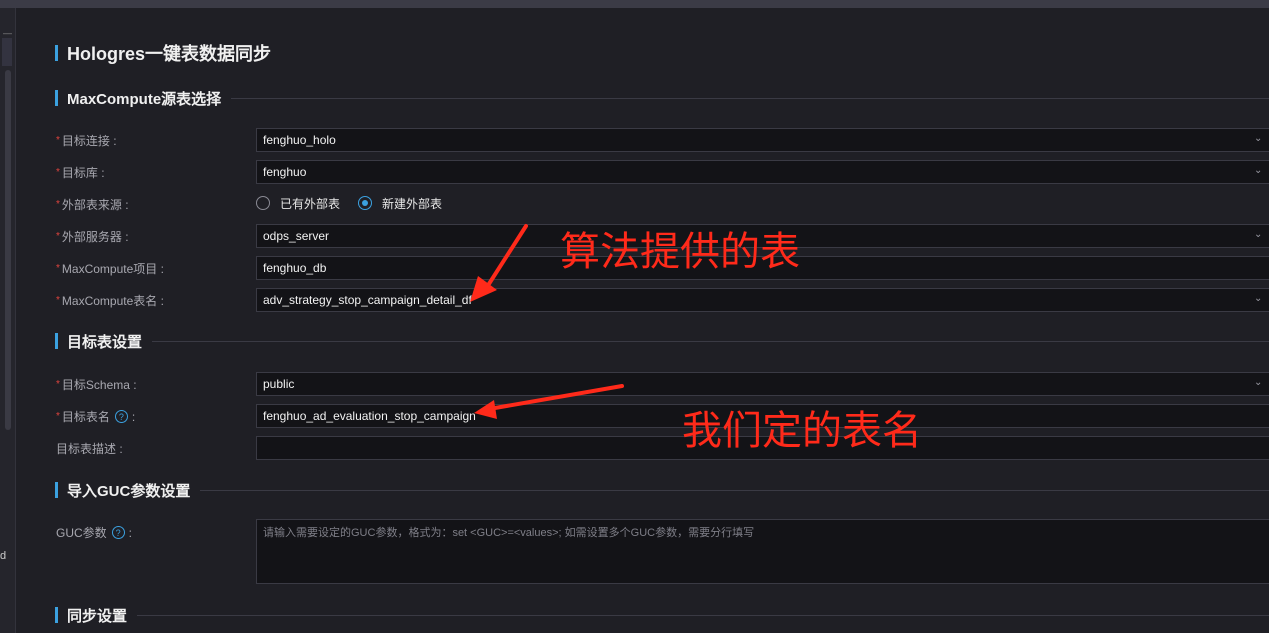  What do you see at coordinates (547, 321) in the screenshot?
I see `annotation-arrows` at bounding box center [547, 321].